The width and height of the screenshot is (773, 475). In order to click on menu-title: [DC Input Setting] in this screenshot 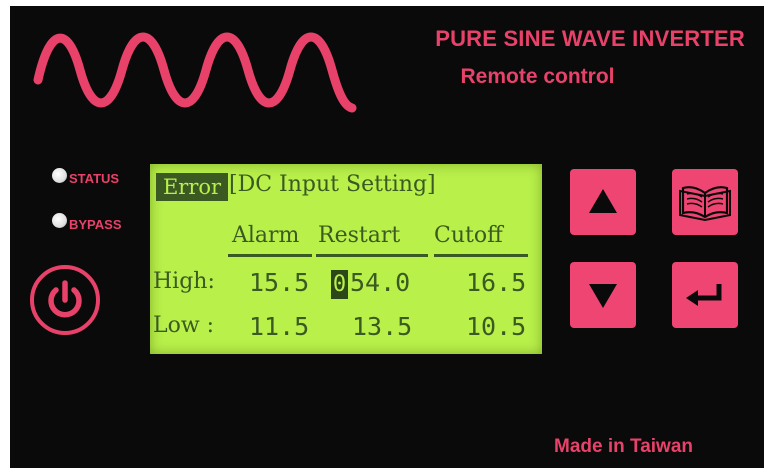, I will do `click(332, 184)`.